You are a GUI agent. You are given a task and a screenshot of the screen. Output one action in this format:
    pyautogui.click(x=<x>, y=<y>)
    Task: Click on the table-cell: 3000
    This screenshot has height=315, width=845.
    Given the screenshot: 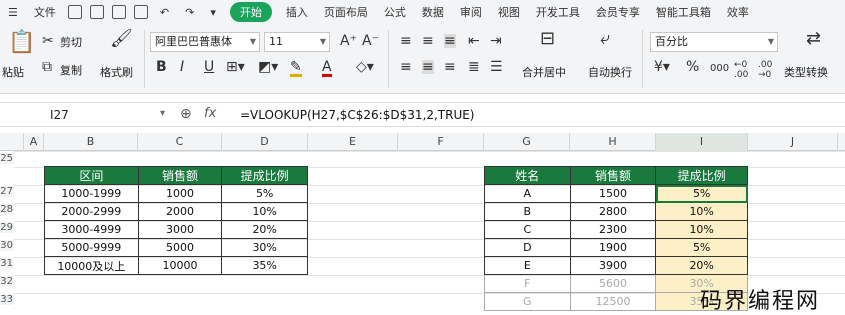 What is the action you would take?
    pyautogui.click(x=180, y=229)
    